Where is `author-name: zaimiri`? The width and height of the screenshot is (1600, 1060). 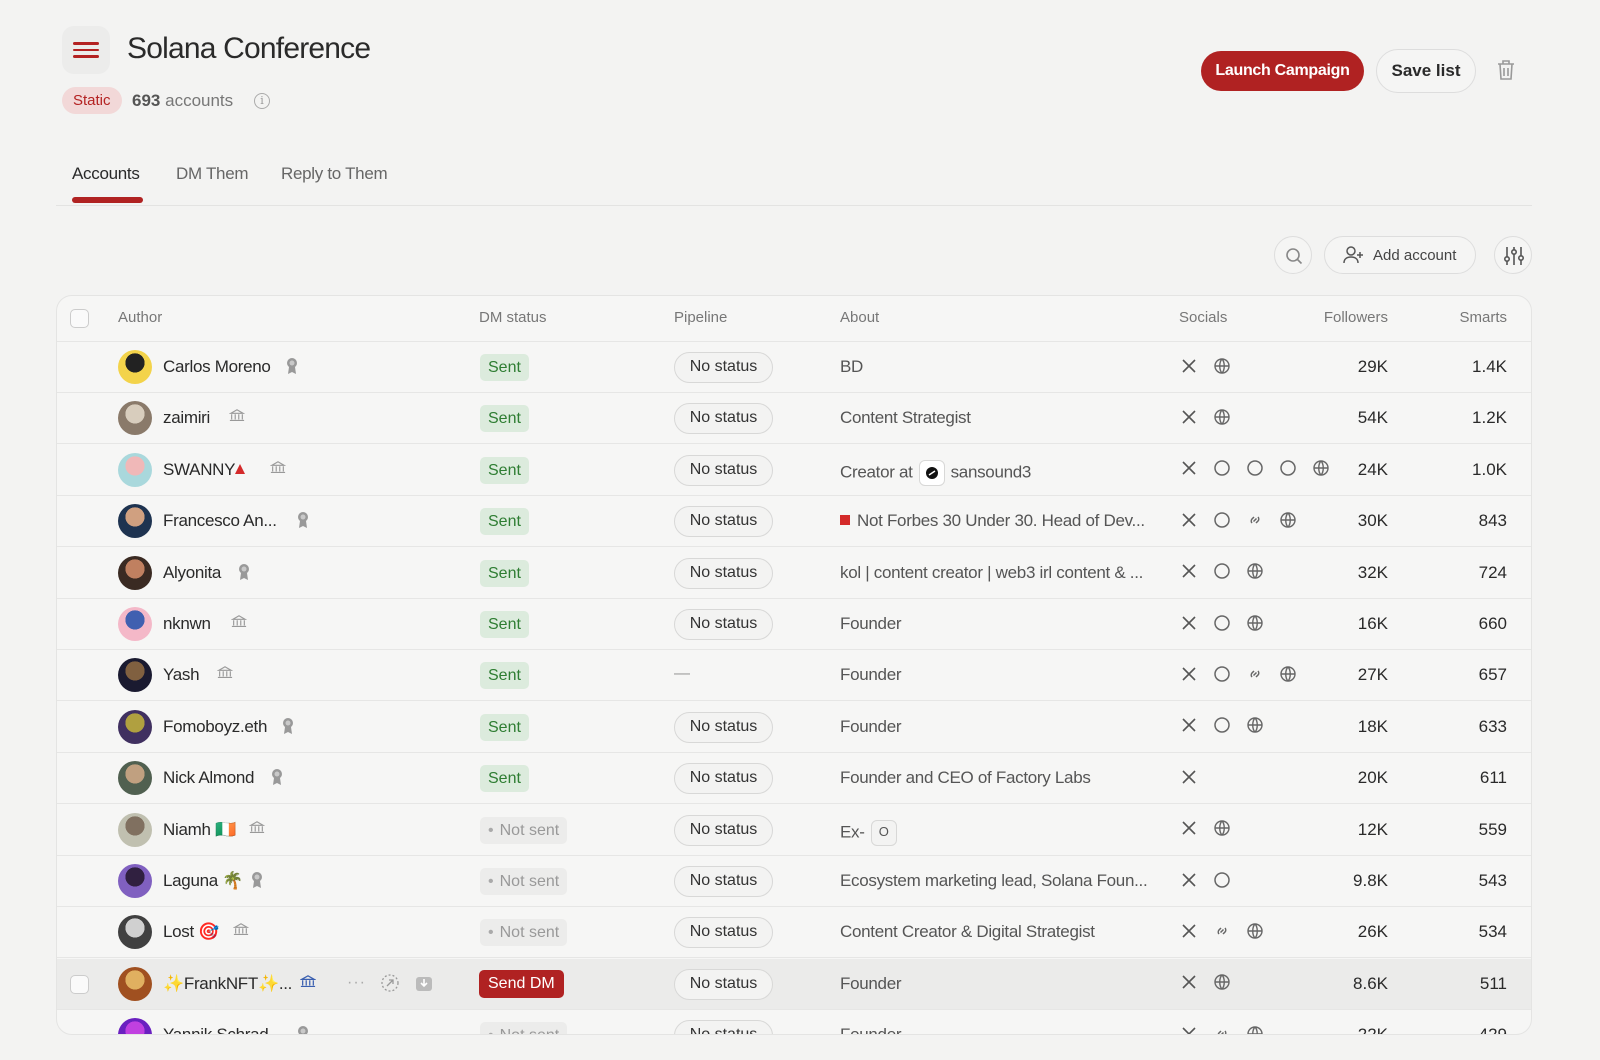
author-name: zaimiri is located at coordinates (186, 418).